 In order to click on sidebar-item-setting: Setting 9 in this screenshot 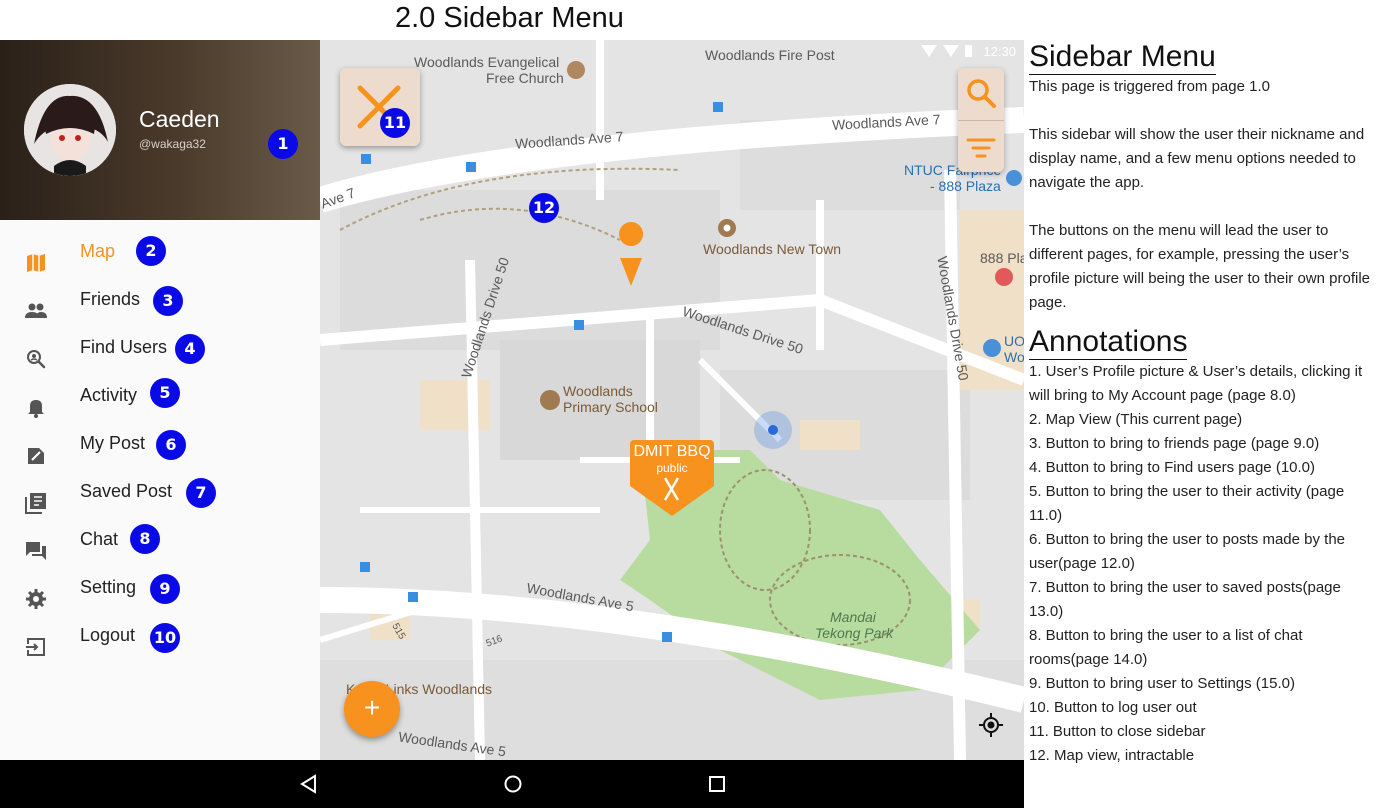, I will do `click(160, 598)`.